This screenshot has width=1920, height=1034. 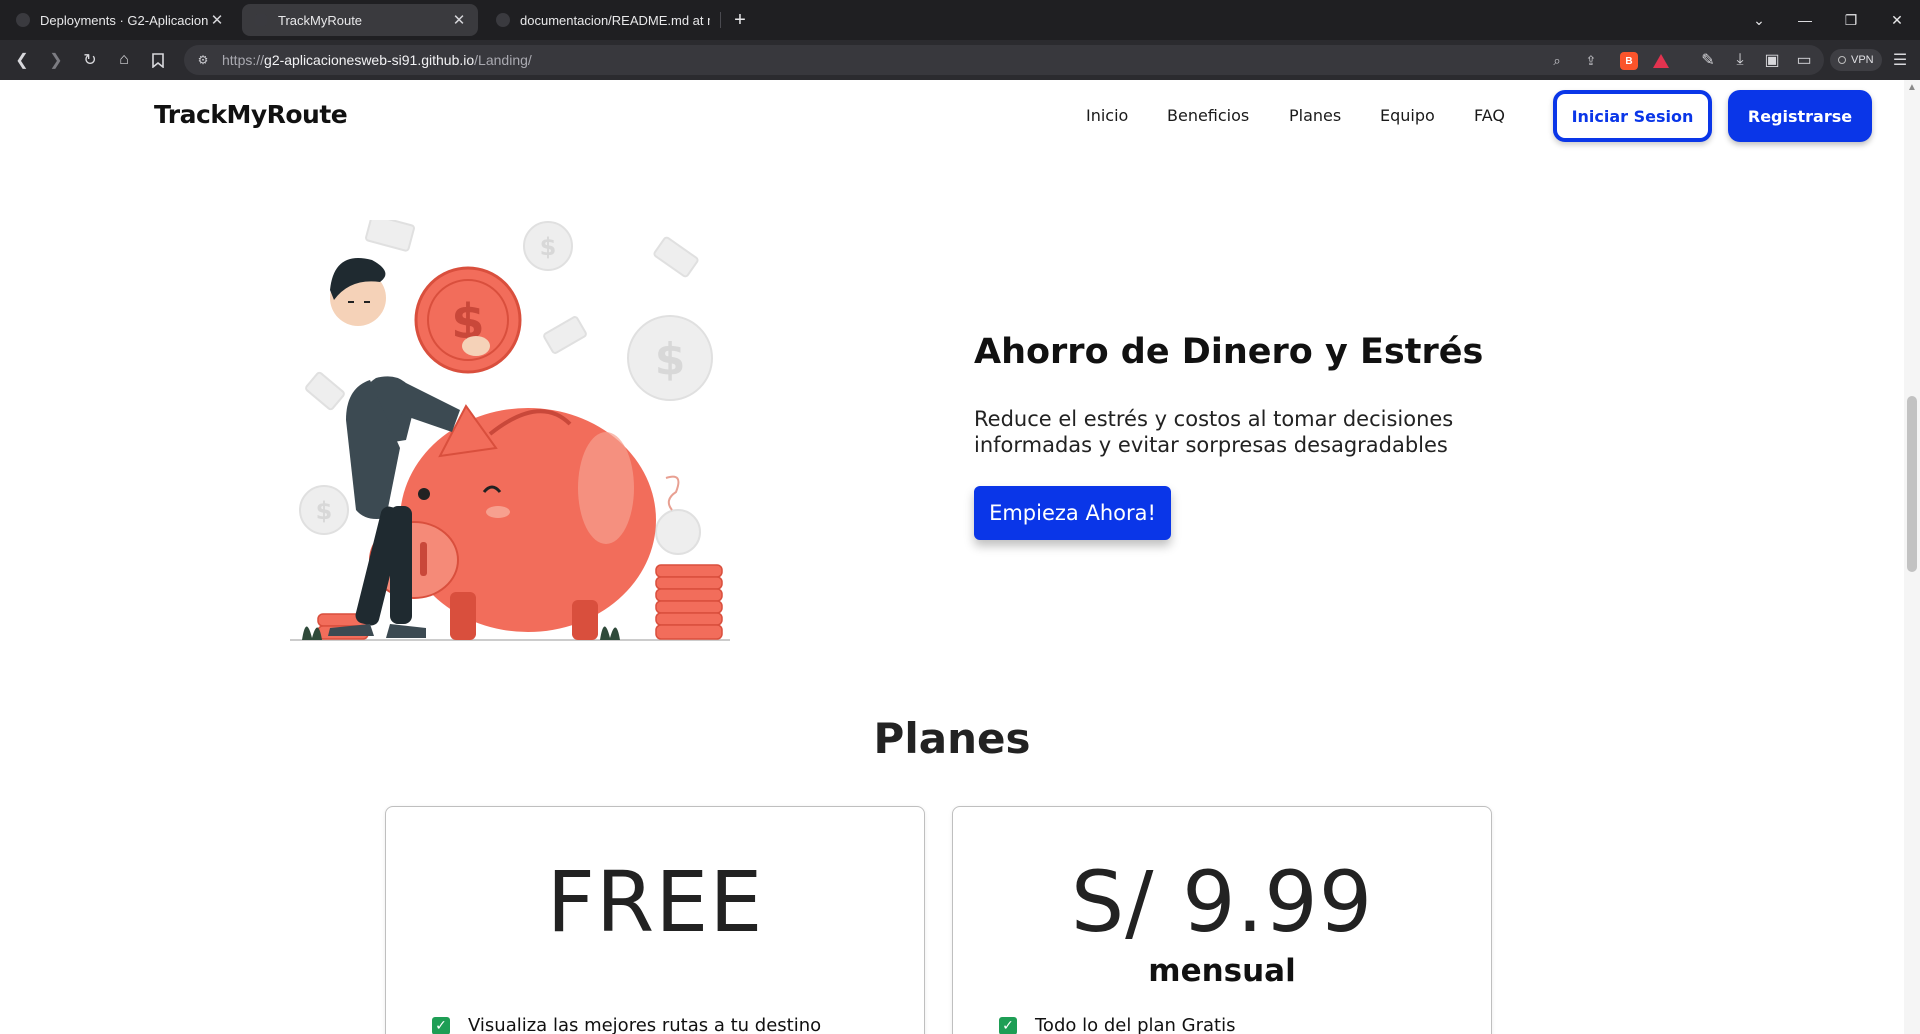 What do you see at coordinates (720, 20) in the screenshot?
I see `tab-divider` at bounding box center [720, 20].